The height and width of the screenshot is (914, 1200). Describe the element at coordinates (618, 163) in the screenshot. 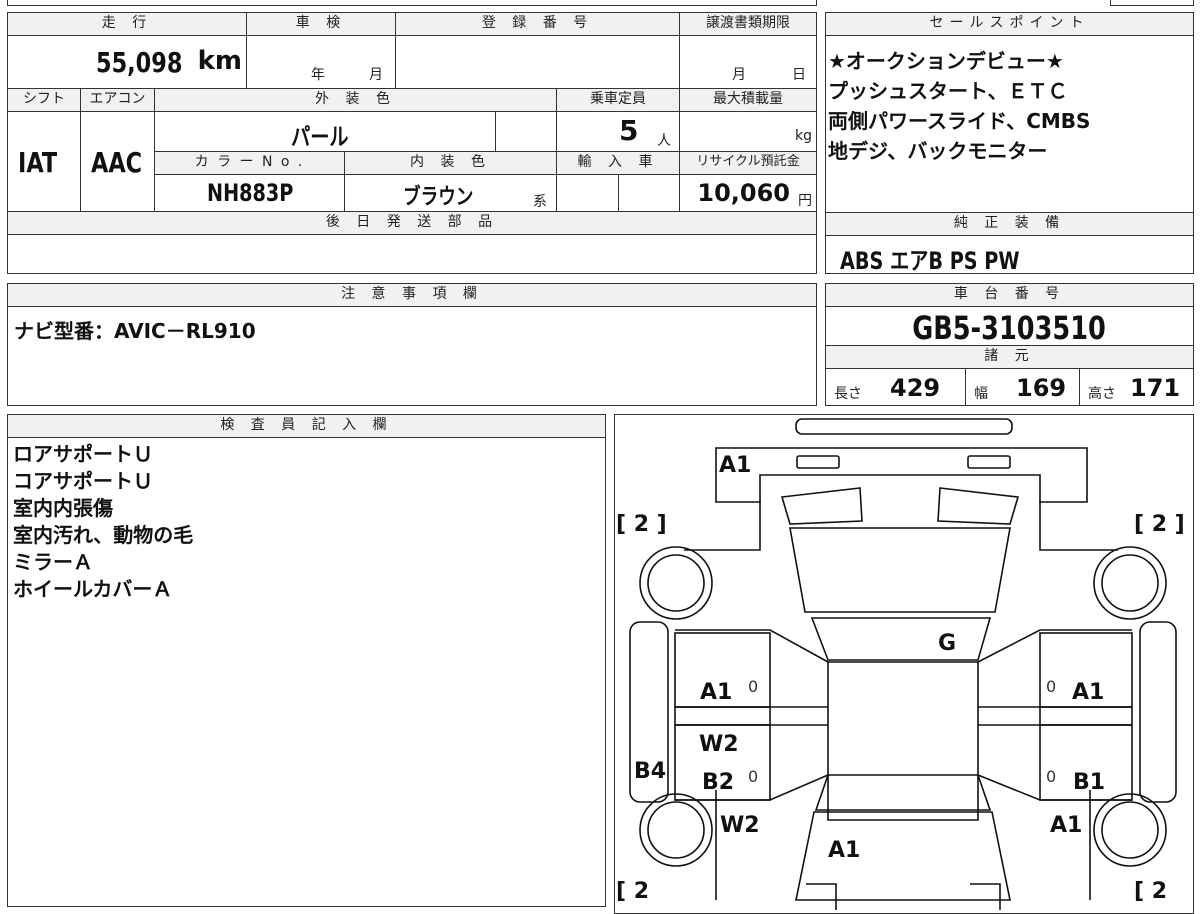

I see `import-header: 輸 入 車` at that location.